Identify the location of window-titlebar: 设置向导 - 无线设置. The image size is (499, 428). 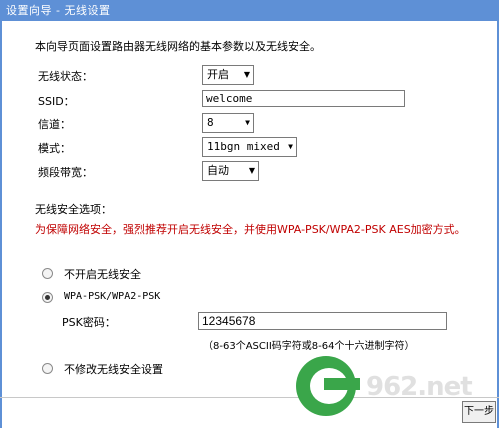
(249, 10).